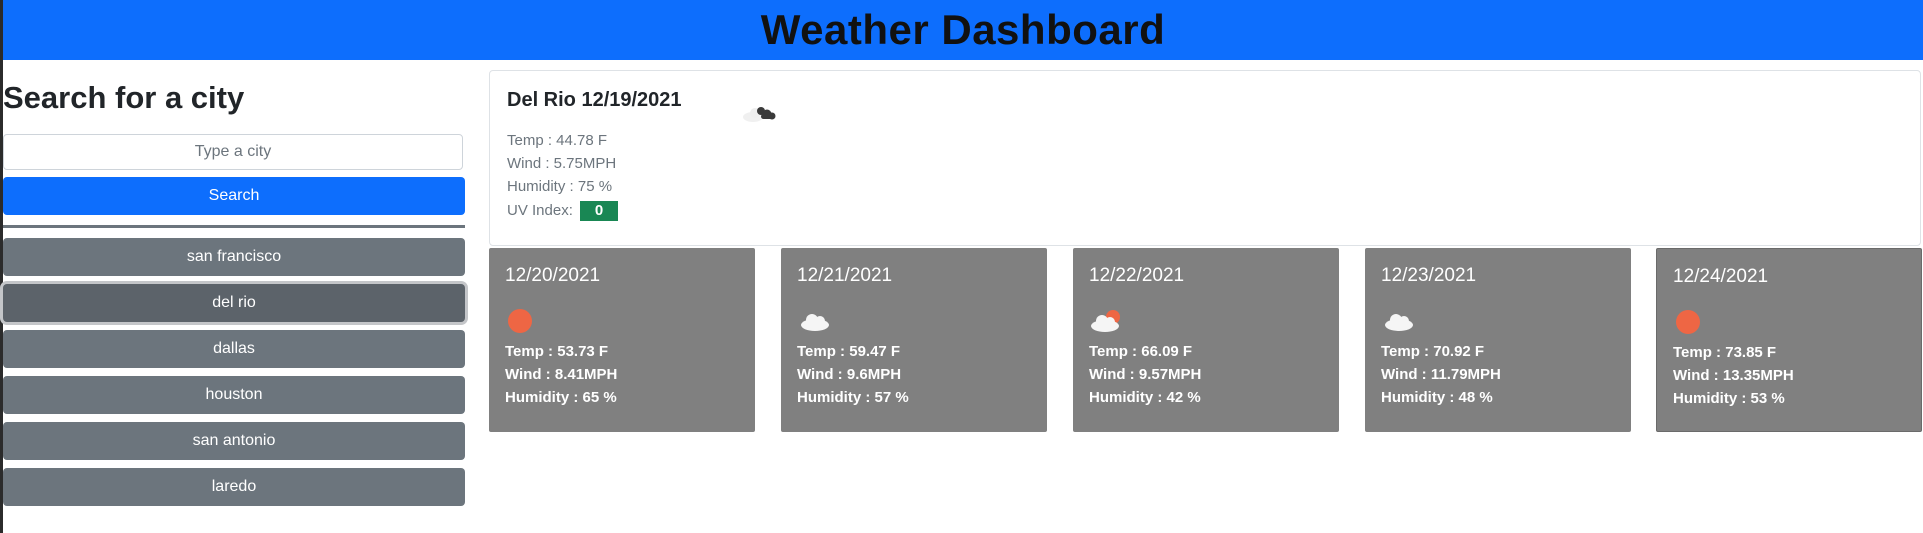 The width and height of the screenshot is (1923, 533). What do you see at coordinates (234, 349) in the screenshot?
I see `history-city-button: dallas` at bounding box center [234, 349].